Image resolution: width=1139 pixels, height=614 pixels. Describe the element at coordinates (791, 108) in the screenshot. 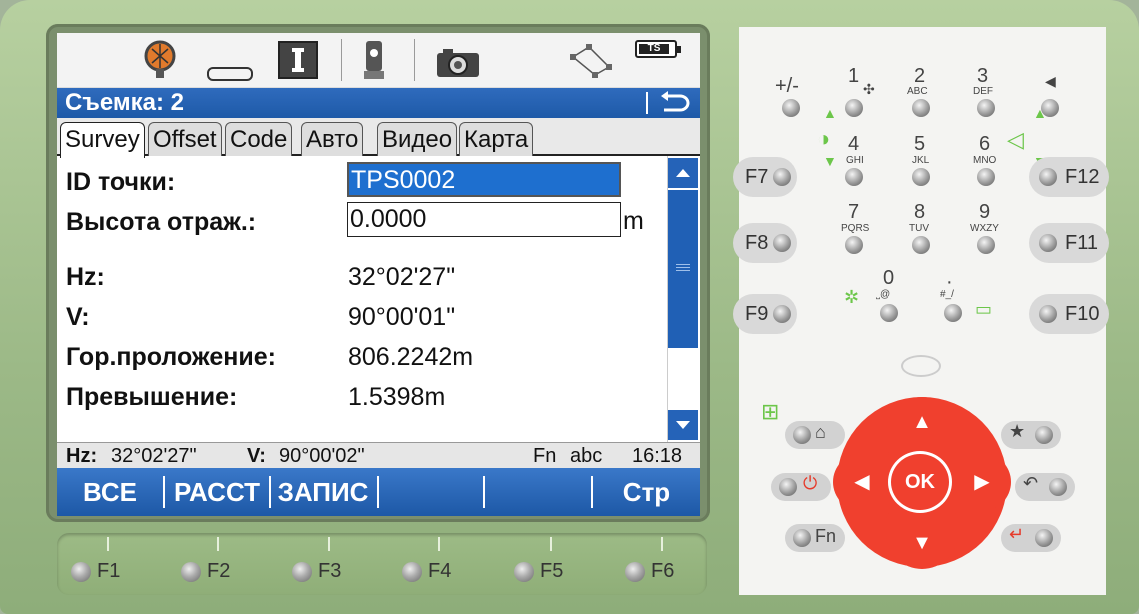

I see `plusminus-key` at that location.